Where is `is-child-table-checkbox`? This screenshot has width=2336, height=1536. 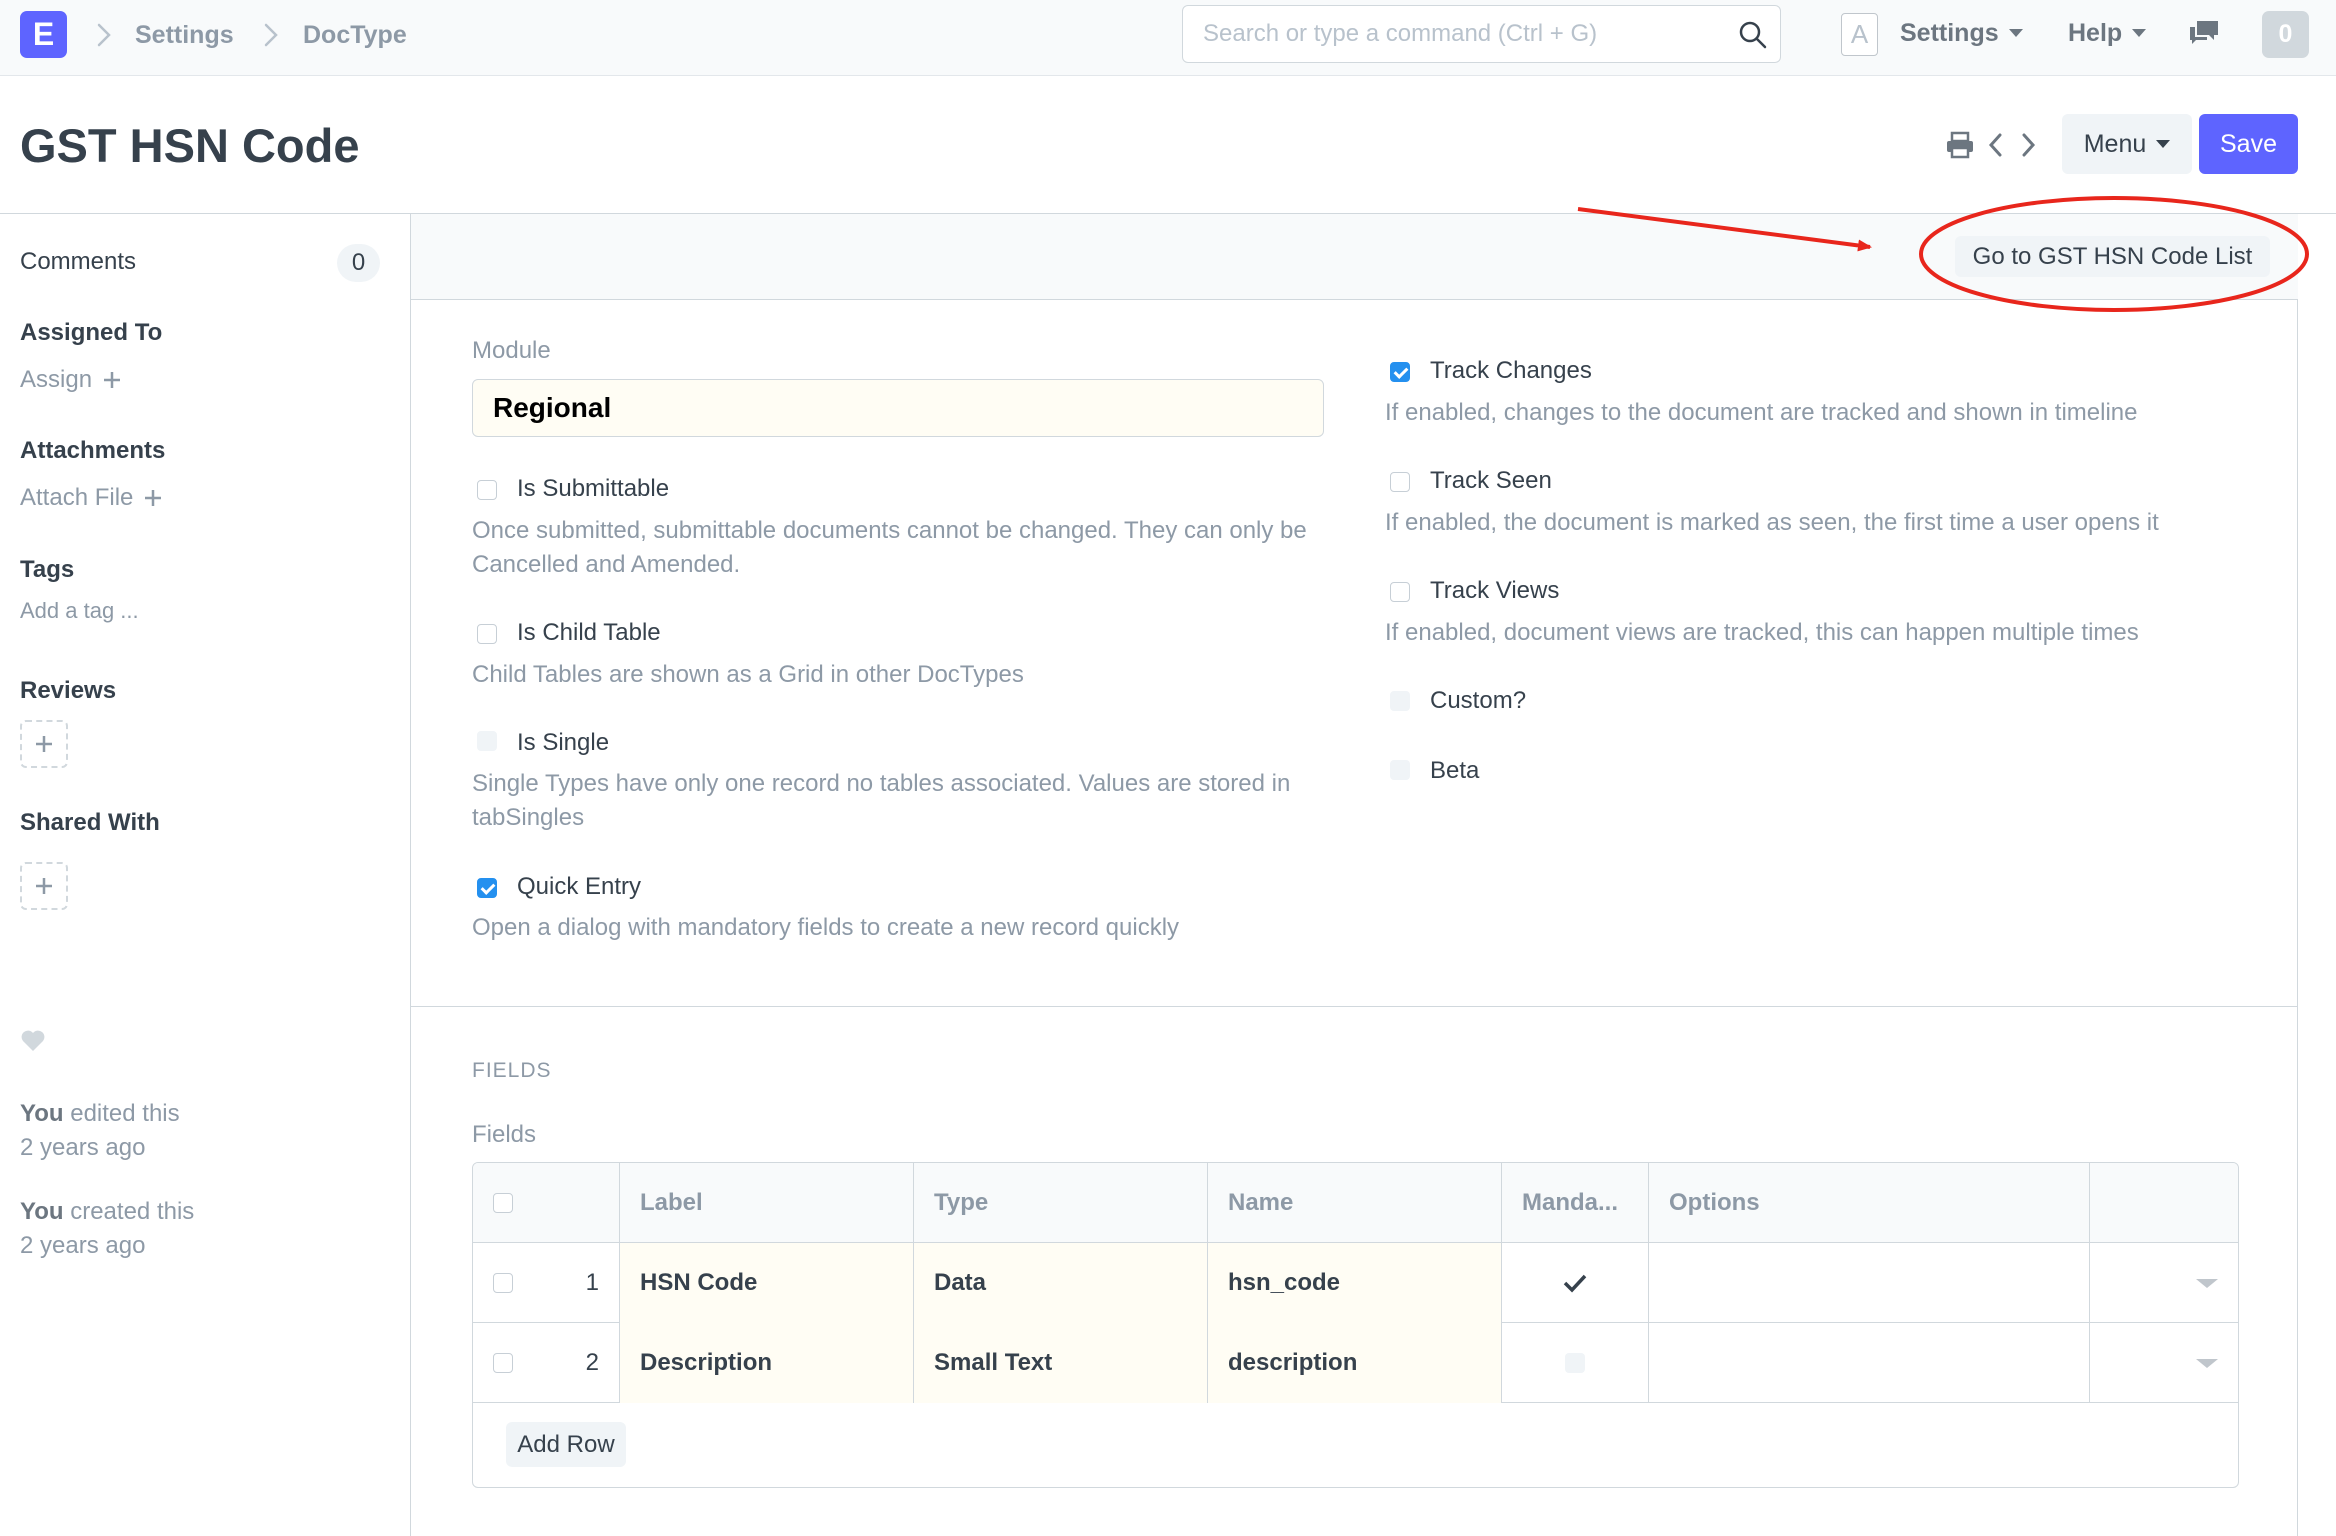
is-child-table-checkbox is located at coordinates (487, 634).